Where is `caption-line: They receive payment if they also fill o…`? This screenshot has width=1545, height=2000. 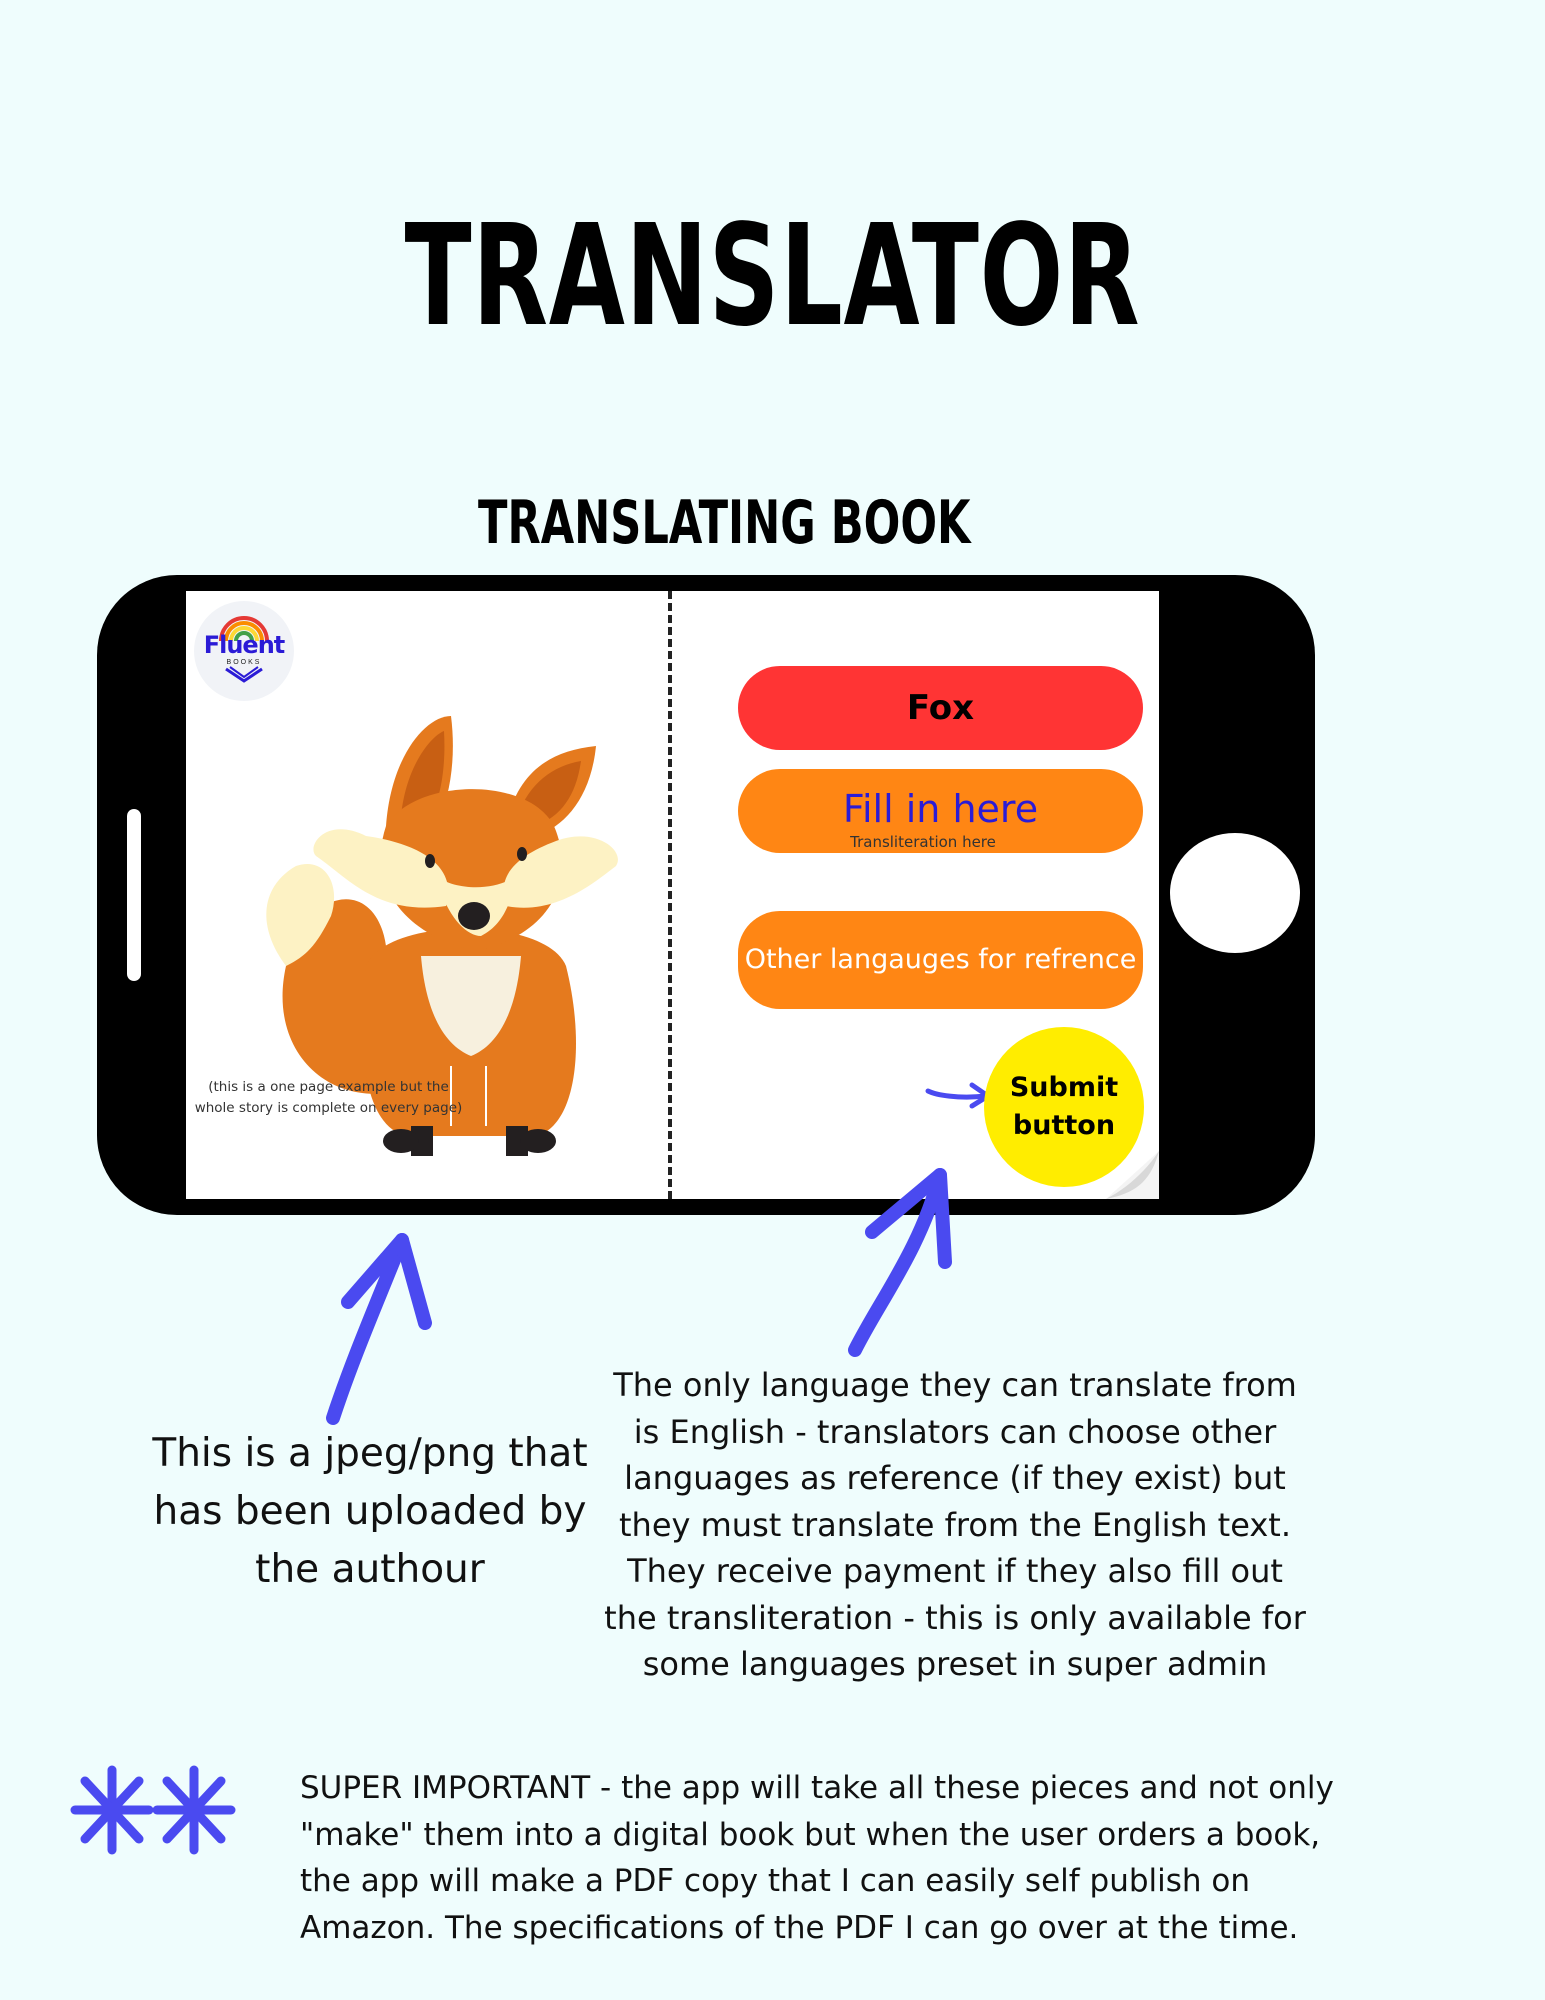 caption-line: They receive payment if they also fill o… is located at coordinates (955, 1571).